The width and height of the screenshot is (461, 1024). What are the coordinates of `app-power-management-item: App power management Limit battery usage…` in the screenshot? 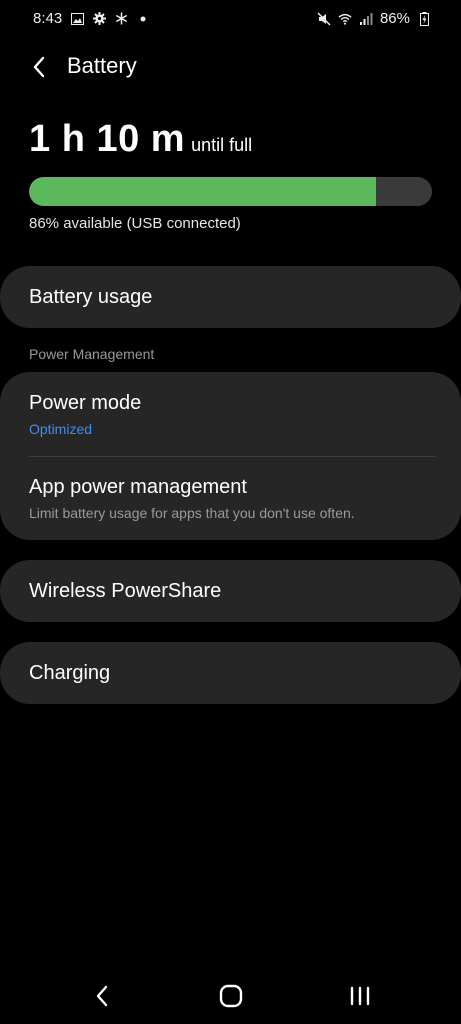 It's located at (232, 498).